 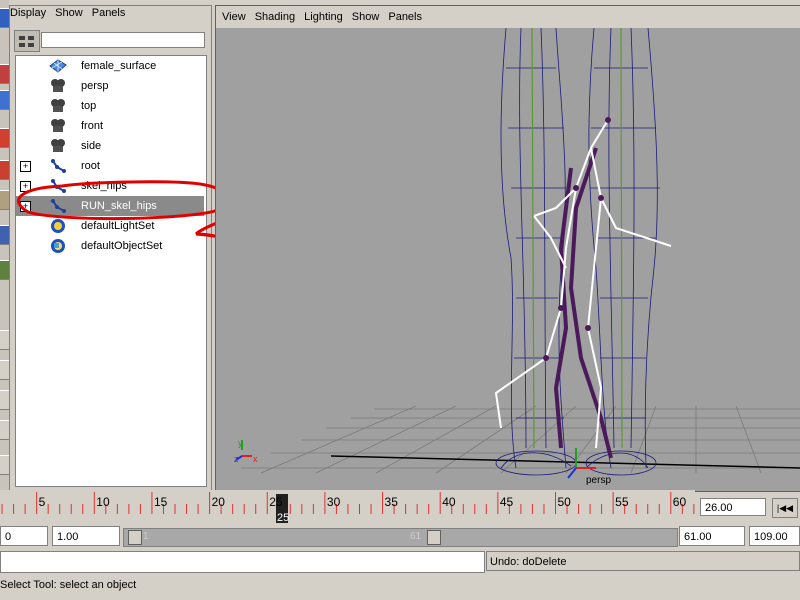 What do you see at coordinates (24, 536) in the screenshot?
I see `anim-start-field: 0` at bounding box center [24, 536].